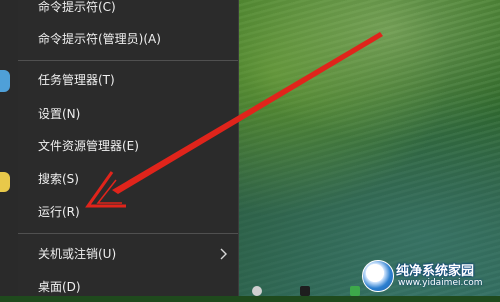 The image size is (500, 302). What do you see at coordinates (378, 276) in the screenshot?
I see `watermark-logo-icon` at bounding box center [378, 276].